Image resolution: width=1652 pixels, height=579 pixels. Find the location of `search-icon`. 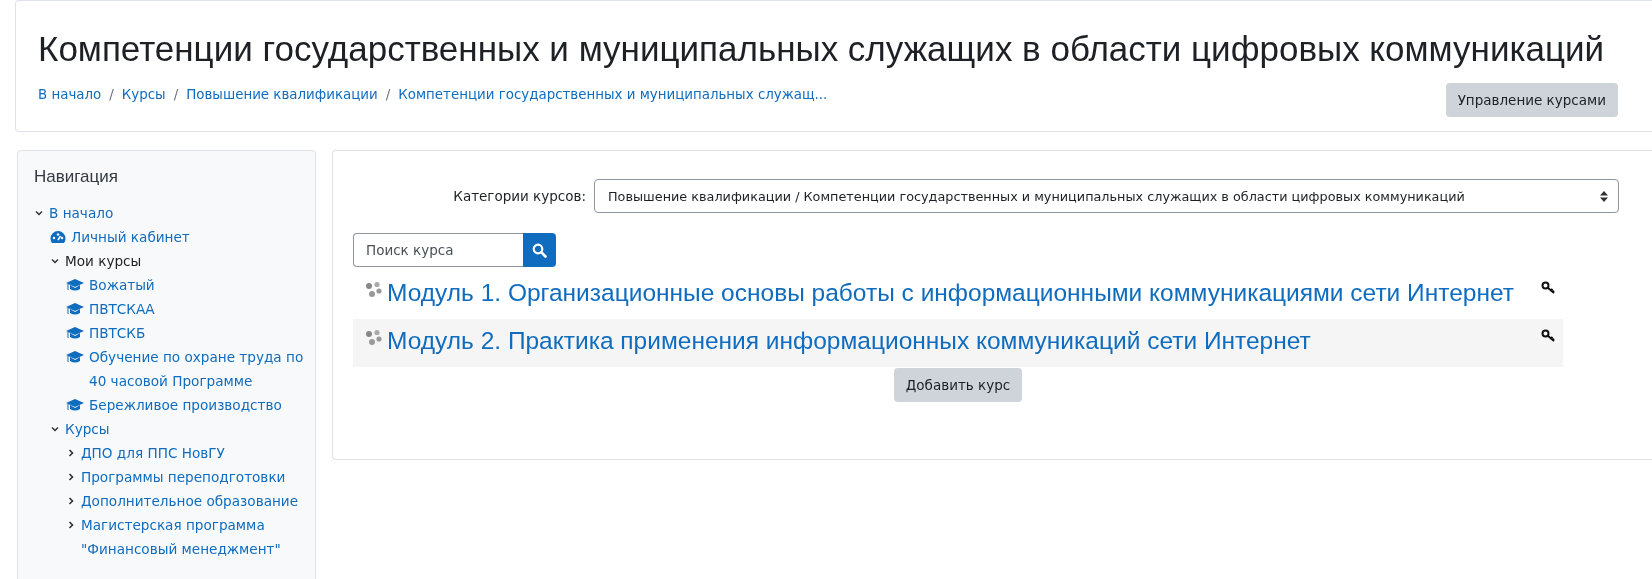

search-icon is located at coordinates (539, 250).